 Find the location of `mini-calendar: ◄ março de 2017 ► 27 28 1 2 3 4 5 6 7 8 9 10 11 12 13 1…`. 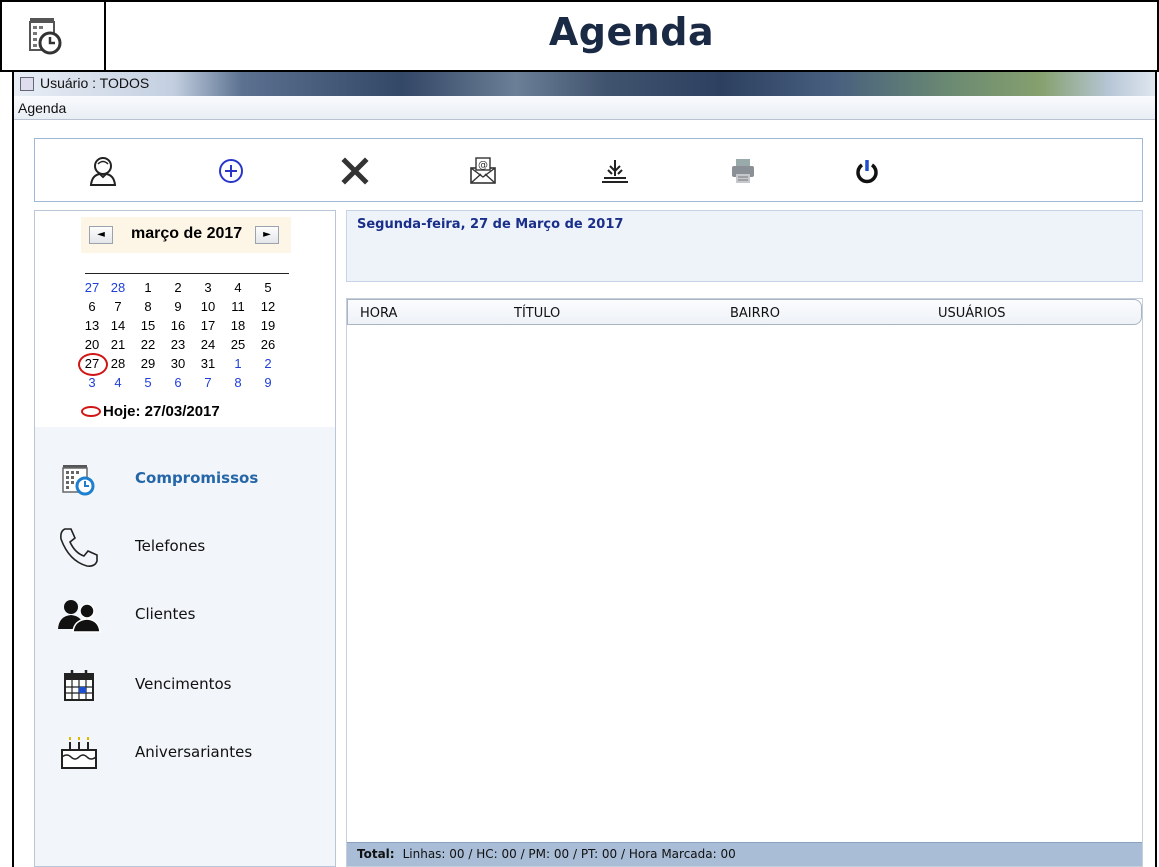

mini-calendar: ◄ março de 2017 ► 27 28 1 2 3 4 5 6 7 8 9 10 11 12 13 1… is located at coordinates (185, 319).